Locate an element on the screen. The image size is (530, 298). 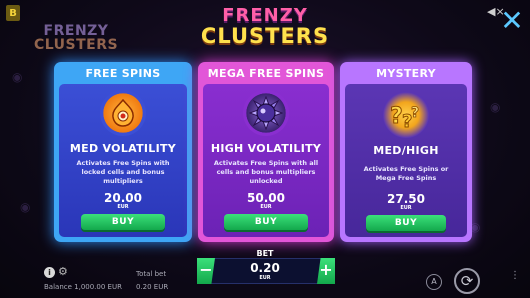
game-logo-line1: FRENZY is located at coordinates (76, 31).